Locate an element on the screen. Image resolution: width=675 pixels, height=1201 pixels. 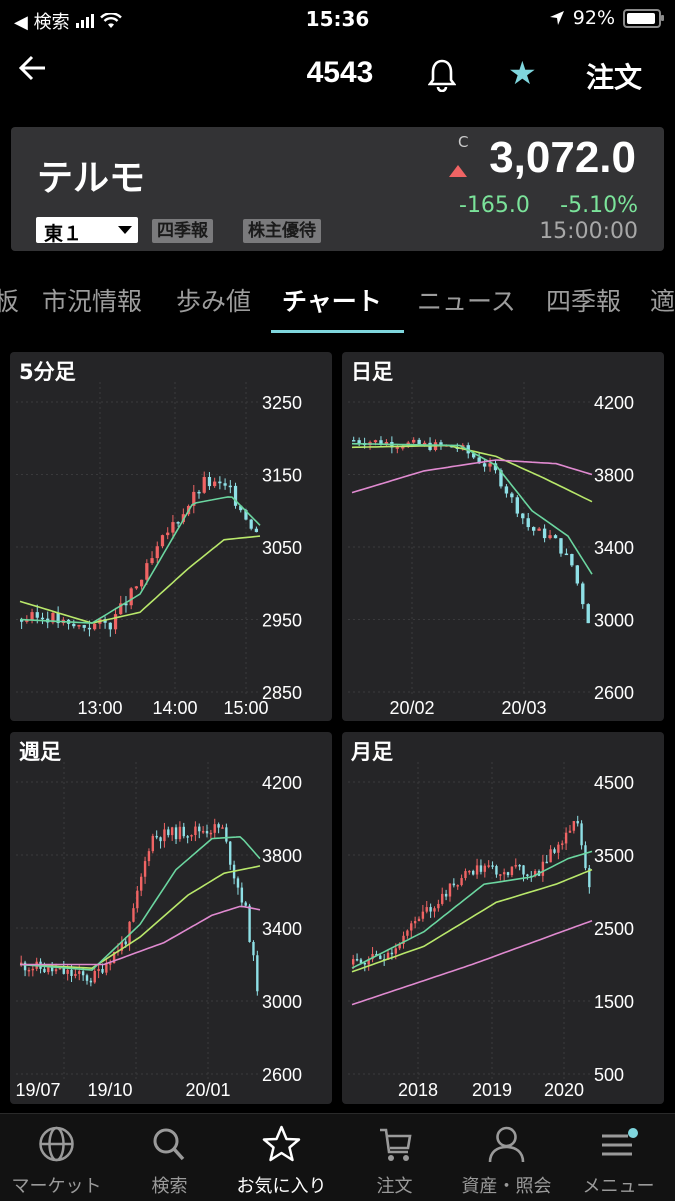
chart-daily: 4200 3800 3400 3000 2600 20/02 20/03 日足 is located at coordinates (503, 536).